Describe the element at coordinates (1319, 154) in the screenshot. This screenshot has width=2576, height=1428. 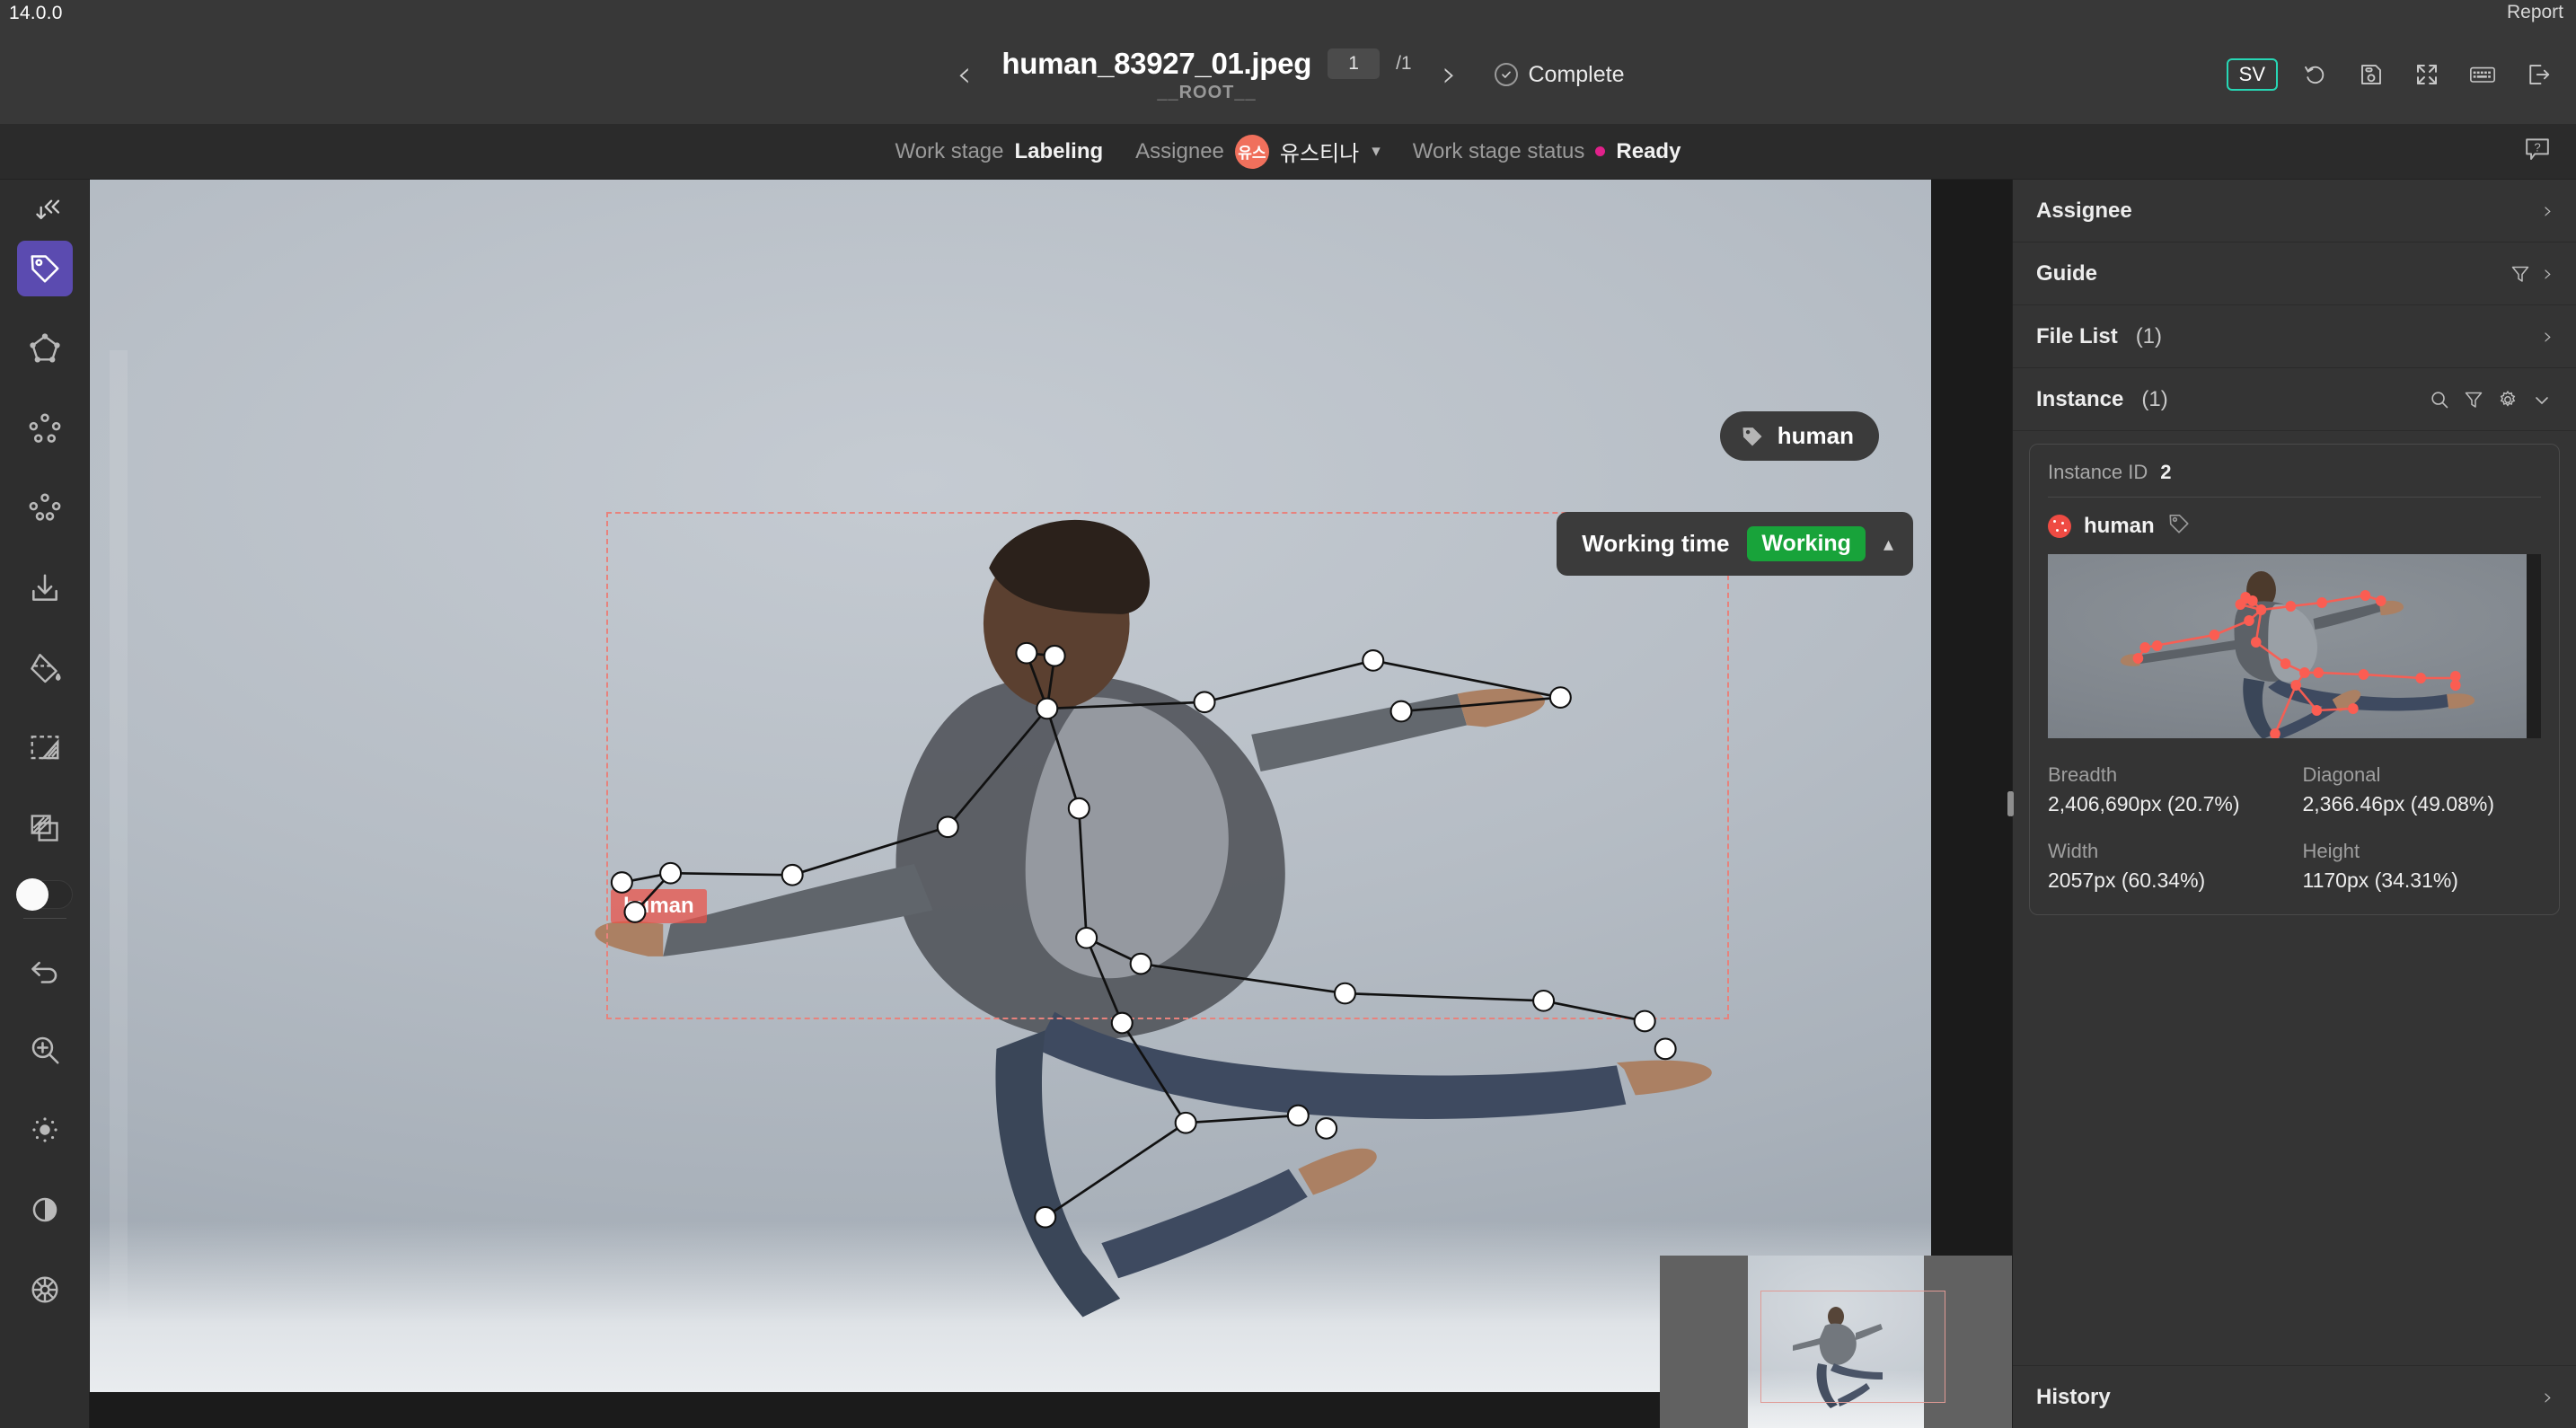
I see `assignee-name: 유스티나` at that location.